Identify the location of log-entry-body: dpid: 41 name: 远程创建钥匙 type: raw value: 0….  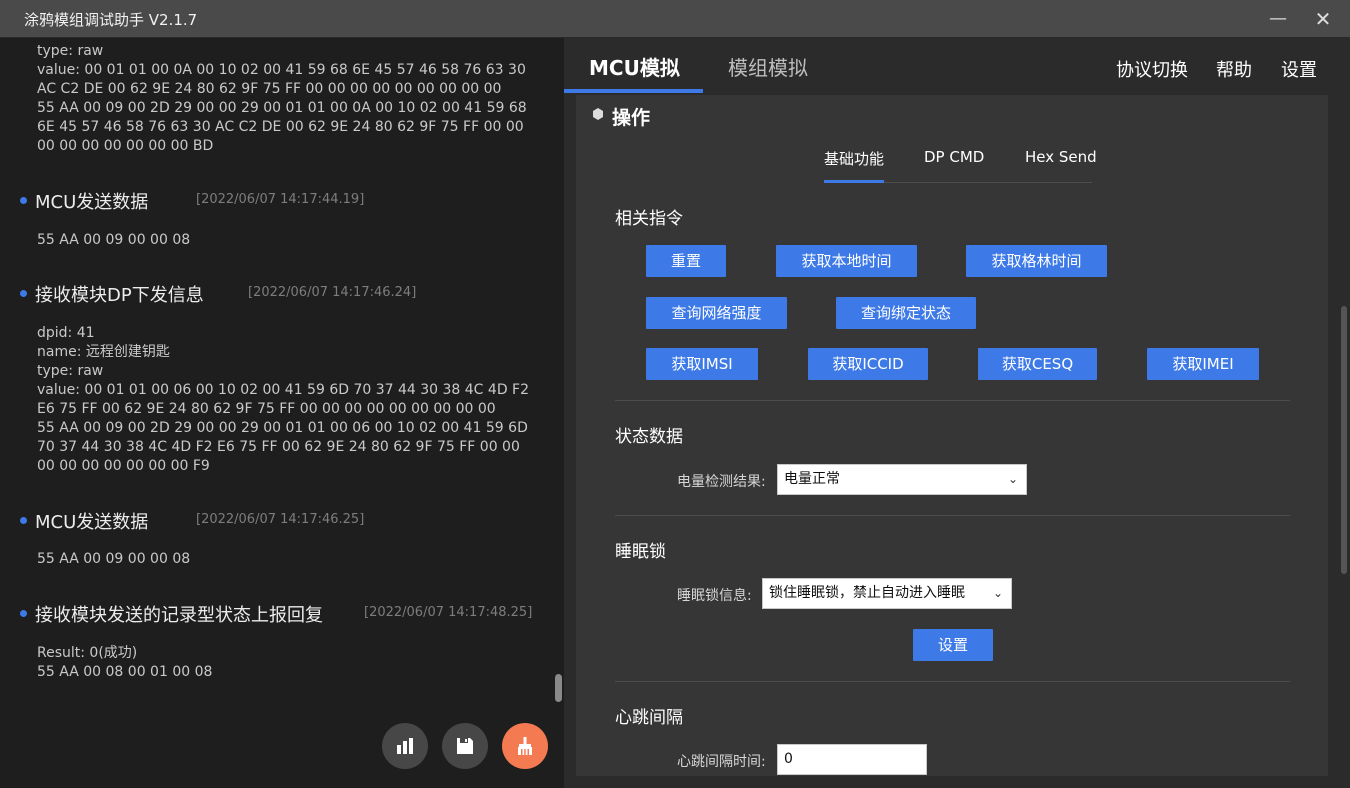
(283, 399).